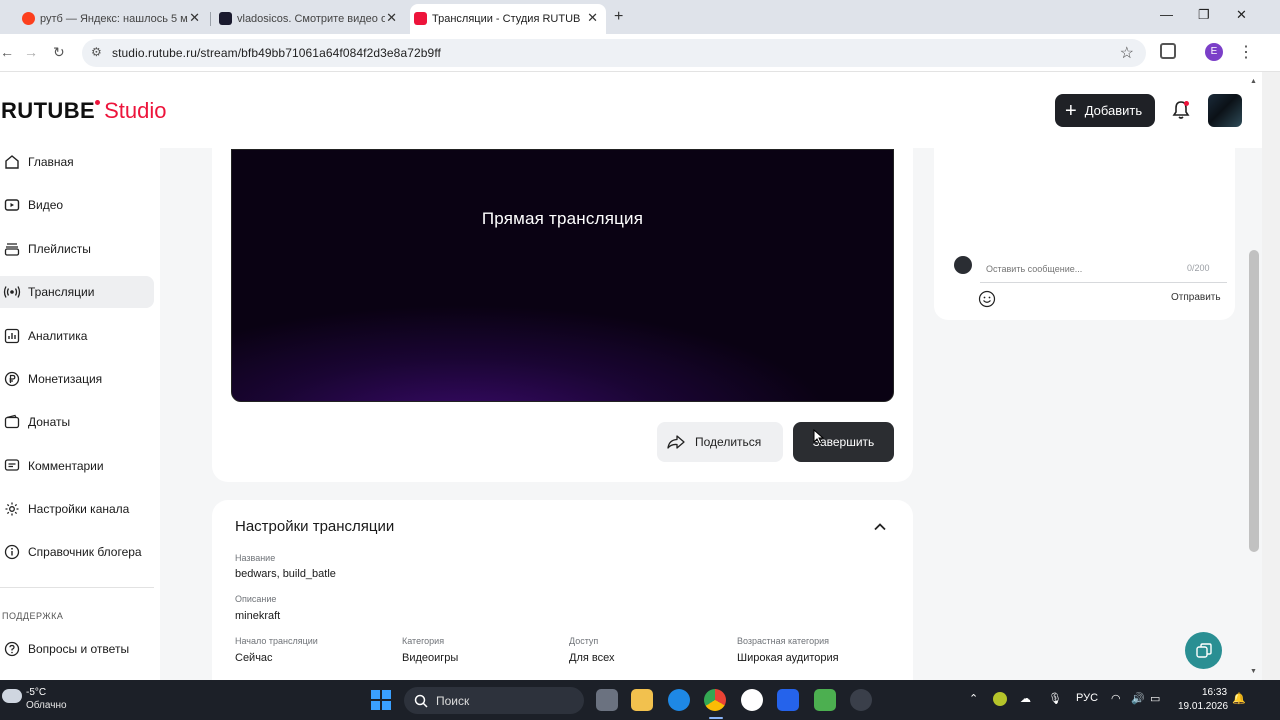 The width and height of the screenshot is (1280, 720). I want to click on obs-icon, so click(861, 700).